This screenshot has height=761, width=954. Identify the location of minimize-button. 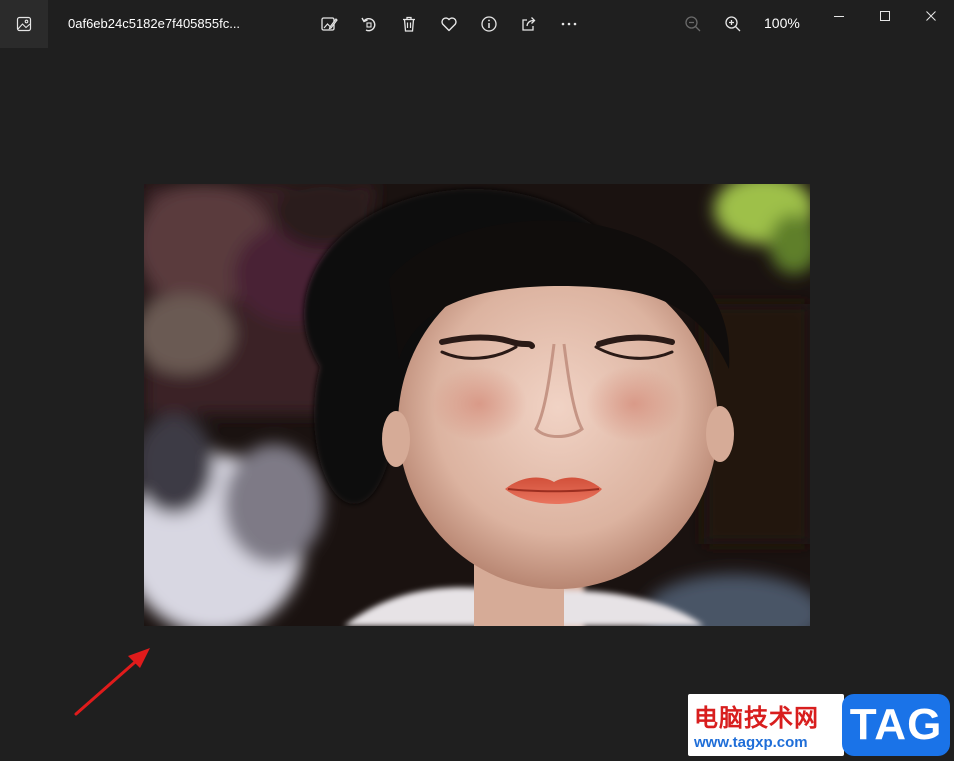
(839, 16).